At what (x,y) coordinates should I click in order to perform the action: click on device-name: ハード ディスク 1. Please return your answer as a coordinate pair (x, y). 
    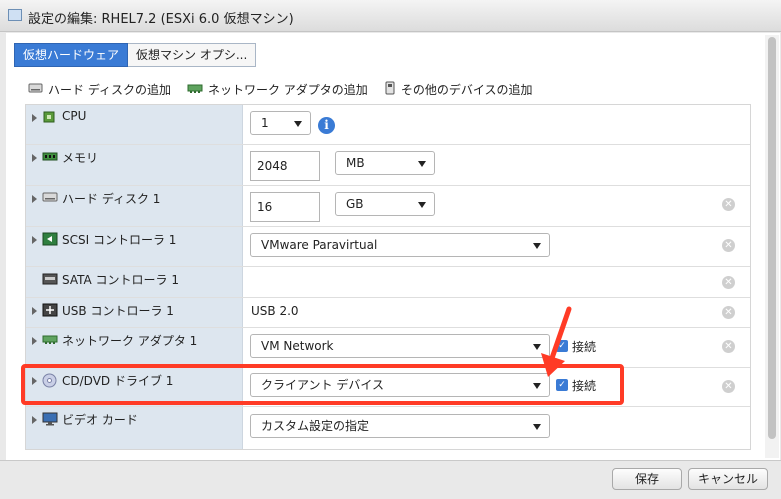
    Looking at the image, I should click on (111, 199).